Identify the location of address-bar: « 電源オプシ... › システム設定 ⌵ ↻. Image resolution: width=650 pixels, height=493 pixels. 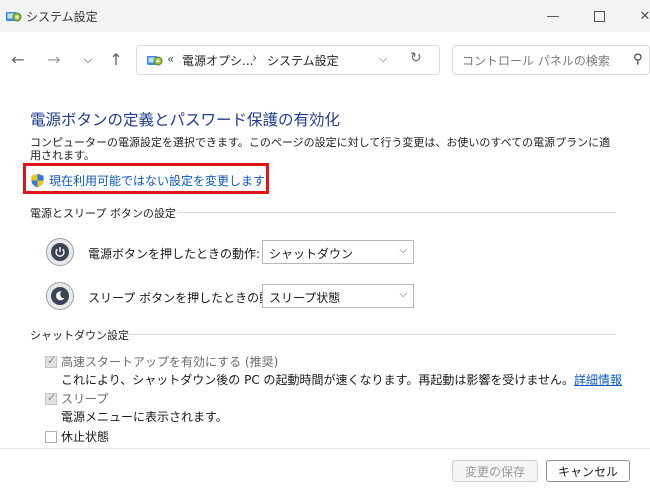
(288, 60).